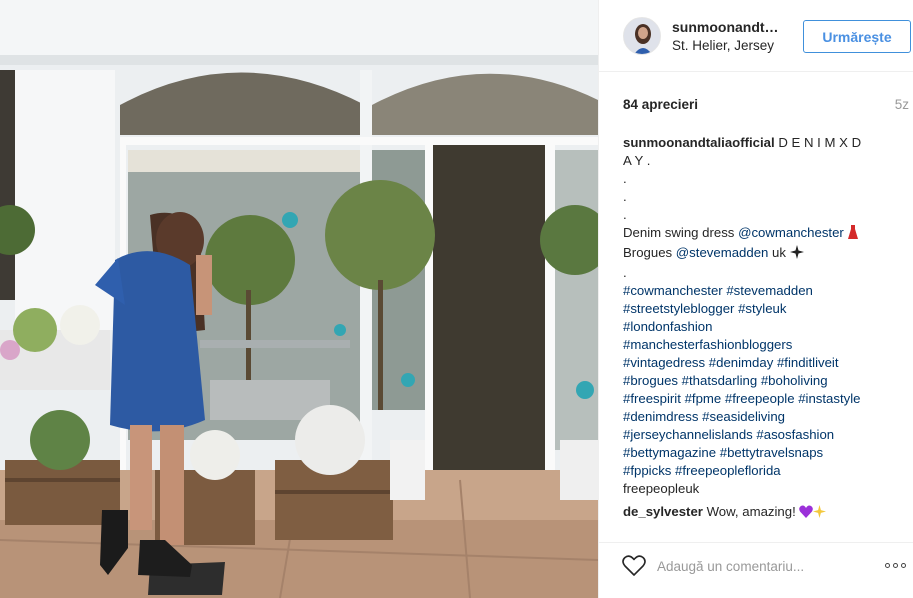 The height and width of the screenshot is (598, 913). I want to click on caption-text-line2: A Y ., so click(637, 160).